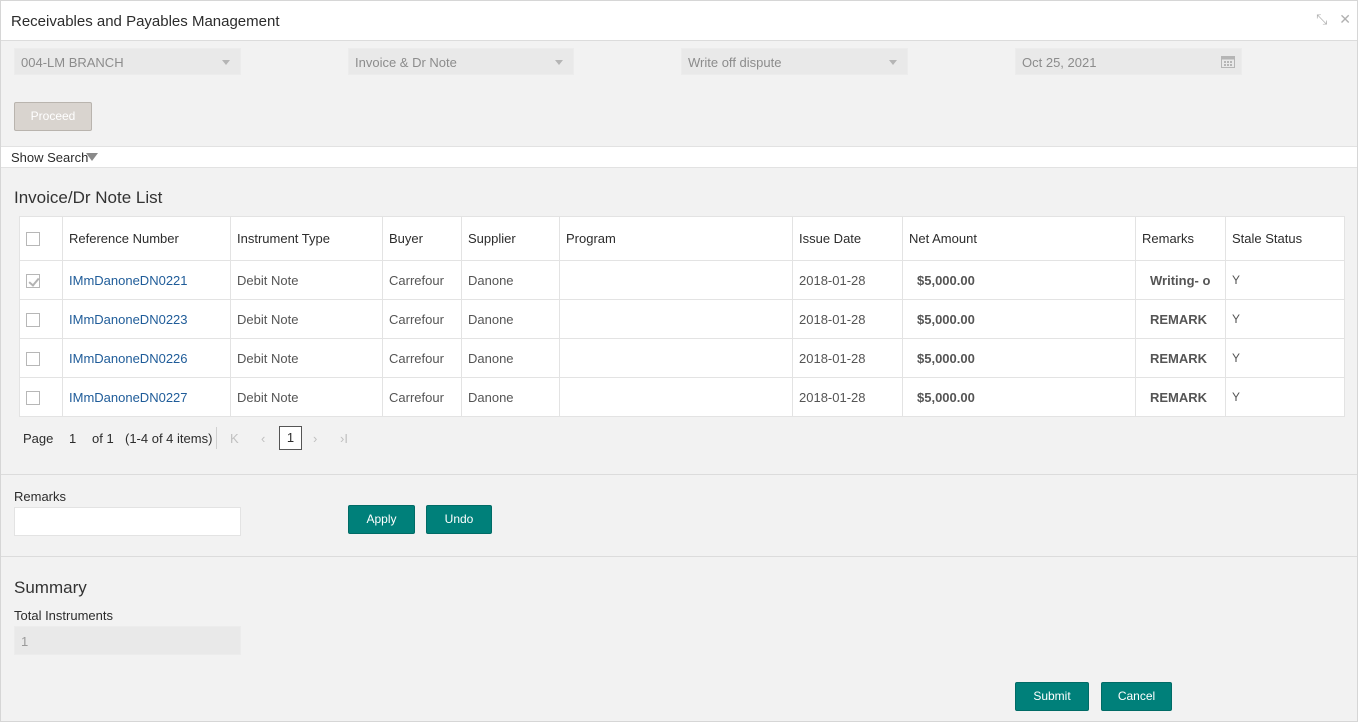 The image size is (1358, 722). Describe the element at coordinates (50, 587) in the screenshot. I see `summary-title: Summary` at that location.